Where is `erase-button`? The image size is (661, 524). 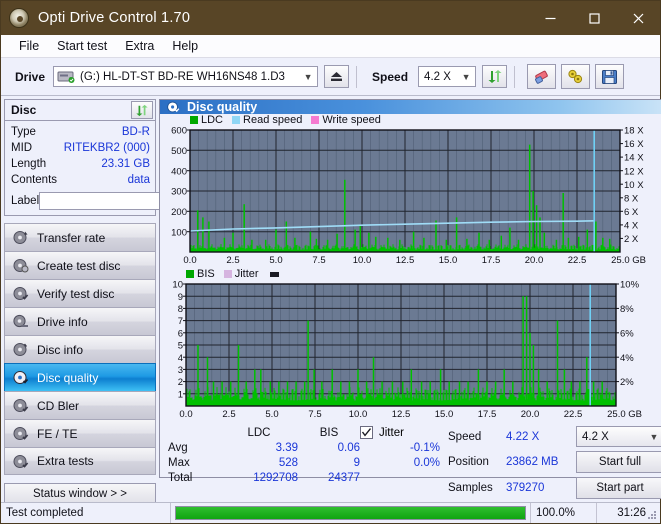
erase-button is located at coordinates (542, 76).